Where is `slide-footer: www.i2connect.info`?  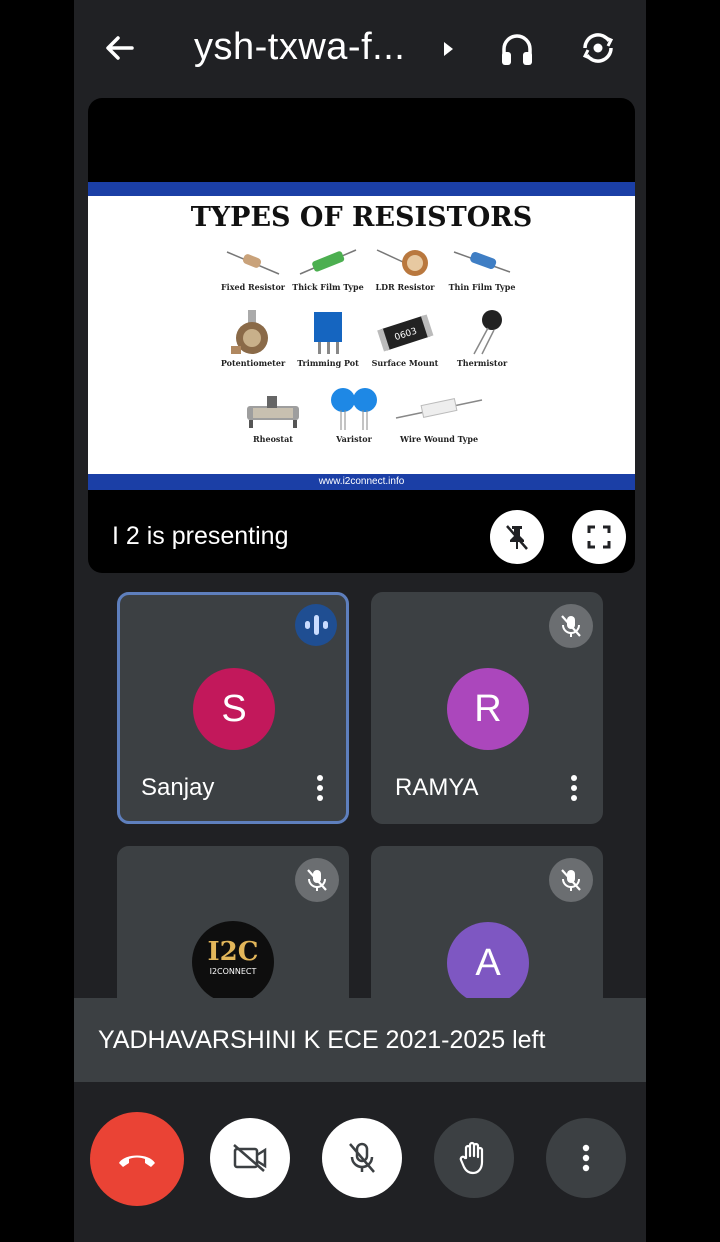 slide-footer: www.i2connect.info is located at coordinates (361, 482).